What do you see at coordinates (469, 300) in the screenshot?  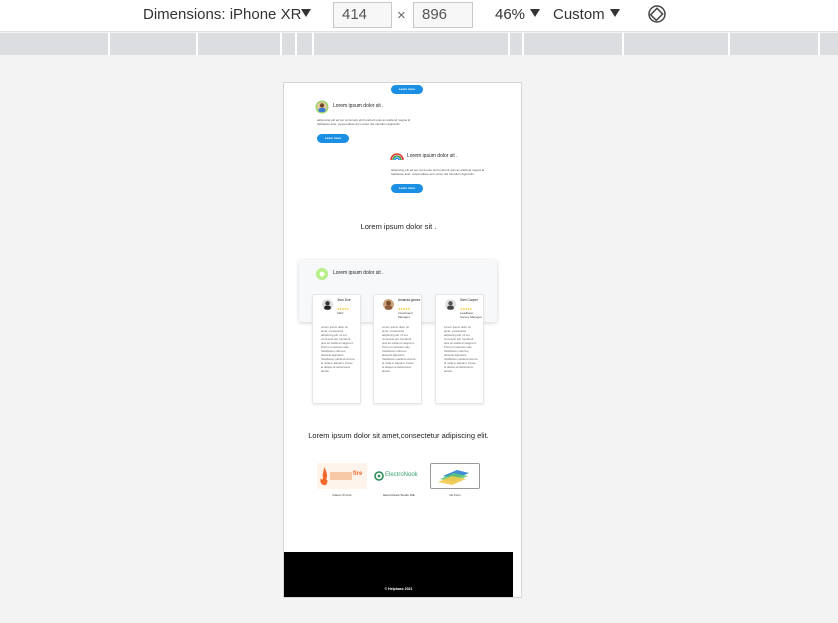 I see `member-name: Sam Cooper` at bounding box center [469, 300].